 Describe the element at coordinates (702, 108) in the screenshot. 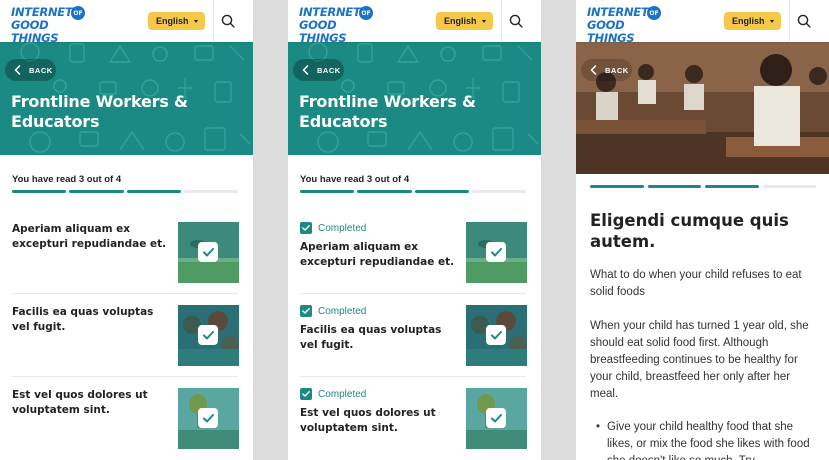

I see `article-hero-image: BACK` at that location.